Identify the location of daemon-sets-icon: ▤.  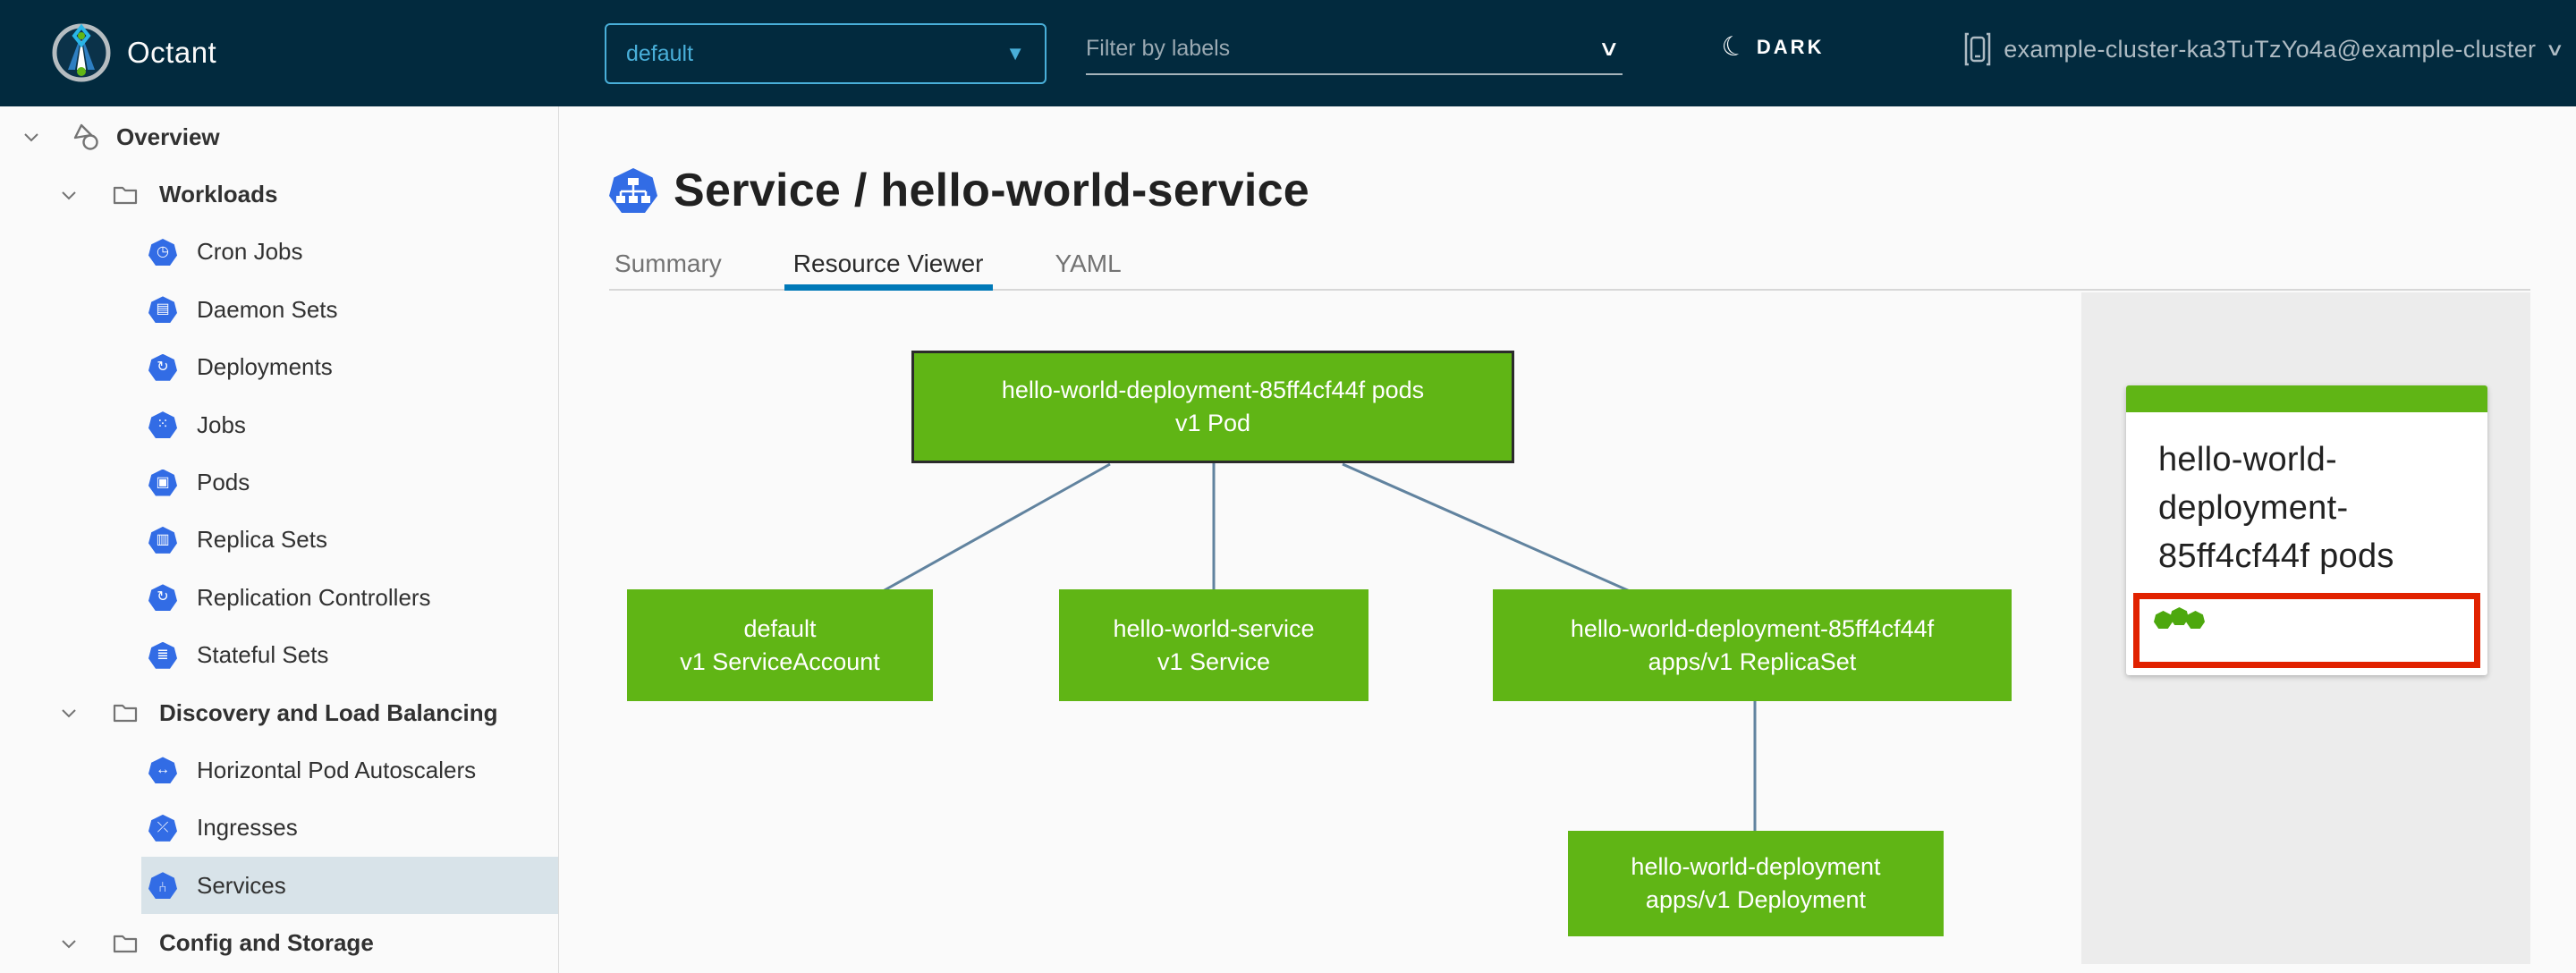
(162, 310).